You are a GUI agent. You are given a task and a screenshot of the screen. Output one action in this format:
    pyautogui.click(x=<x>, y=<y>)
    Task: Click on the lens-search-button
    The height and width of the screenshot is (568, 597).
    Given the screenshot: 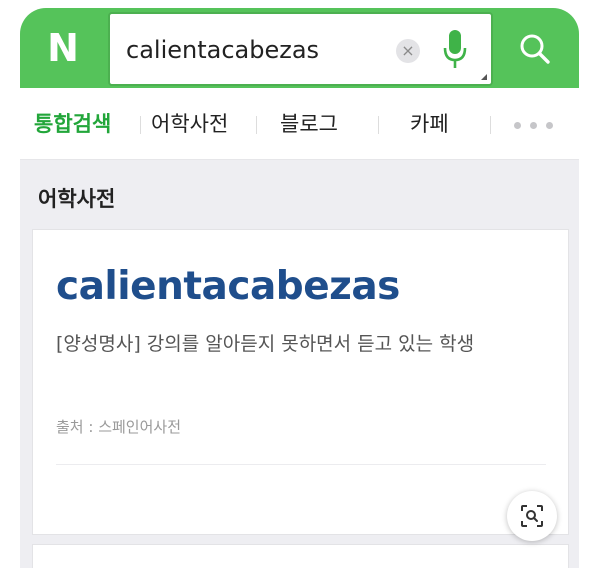 What is the action you would take?
    pyautogui.click(x=532, y=516)
    